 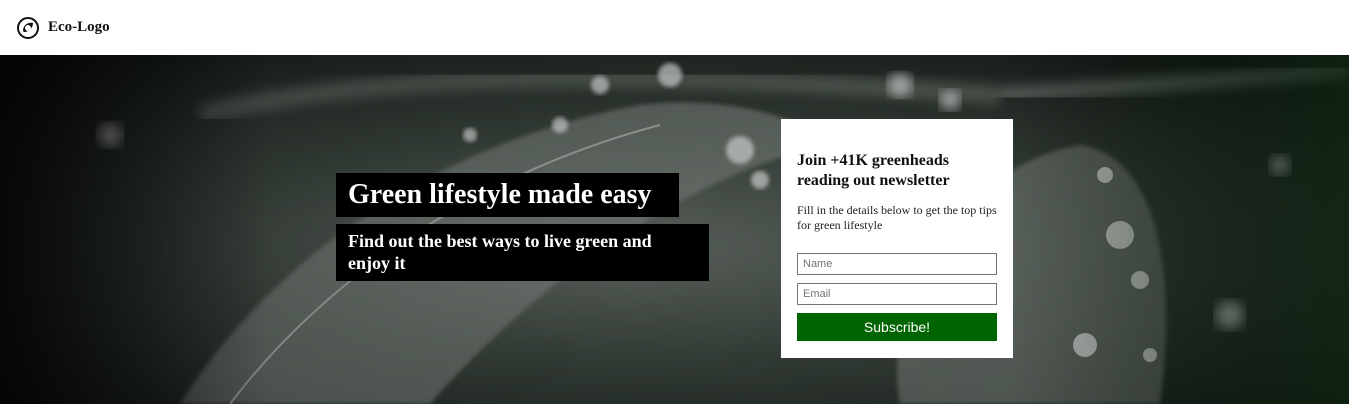 What do you see at coordinates (897, 327) in the screenshot?
I see `subscribe-button: Subscribe!` at bounding box center [897, 327].